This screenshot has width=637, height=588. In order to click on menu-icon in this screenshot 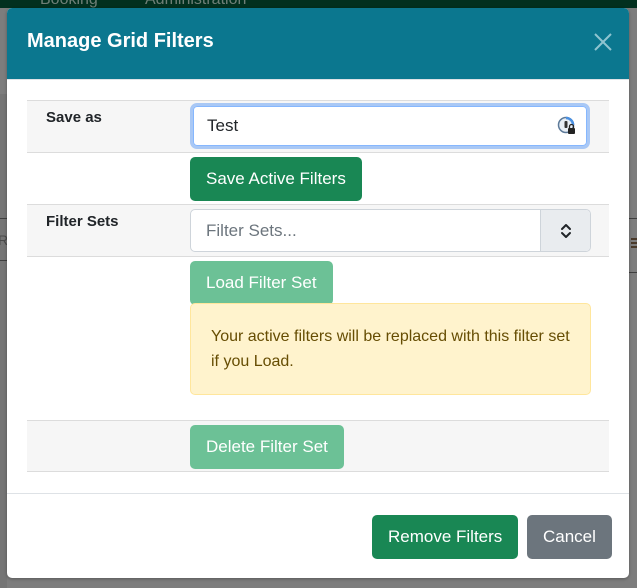, I will do `click(634, 243)`.